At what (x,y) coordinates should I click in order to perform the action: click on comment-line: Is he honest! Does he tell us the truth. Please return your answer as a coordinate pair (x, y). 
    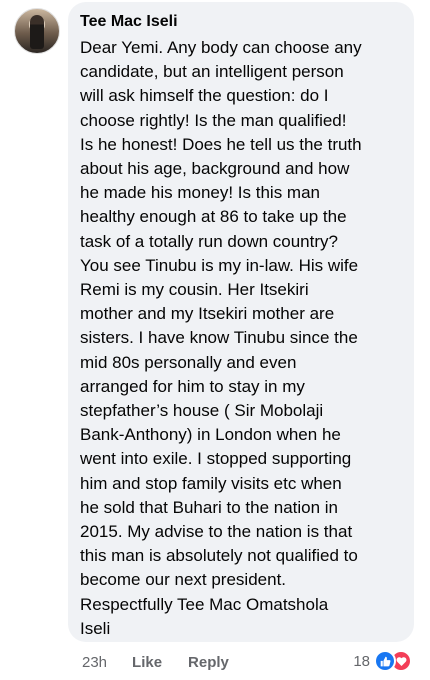
    Looking at the image, I should click on (221, 144).